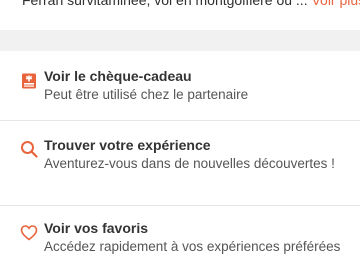 The width and height of the screenshot is (360, 270). What do you see at coordinates (127, 145) in the screenshot?
I see `experience-title: Trouver votre expérience` at bounding box center [127, 145].